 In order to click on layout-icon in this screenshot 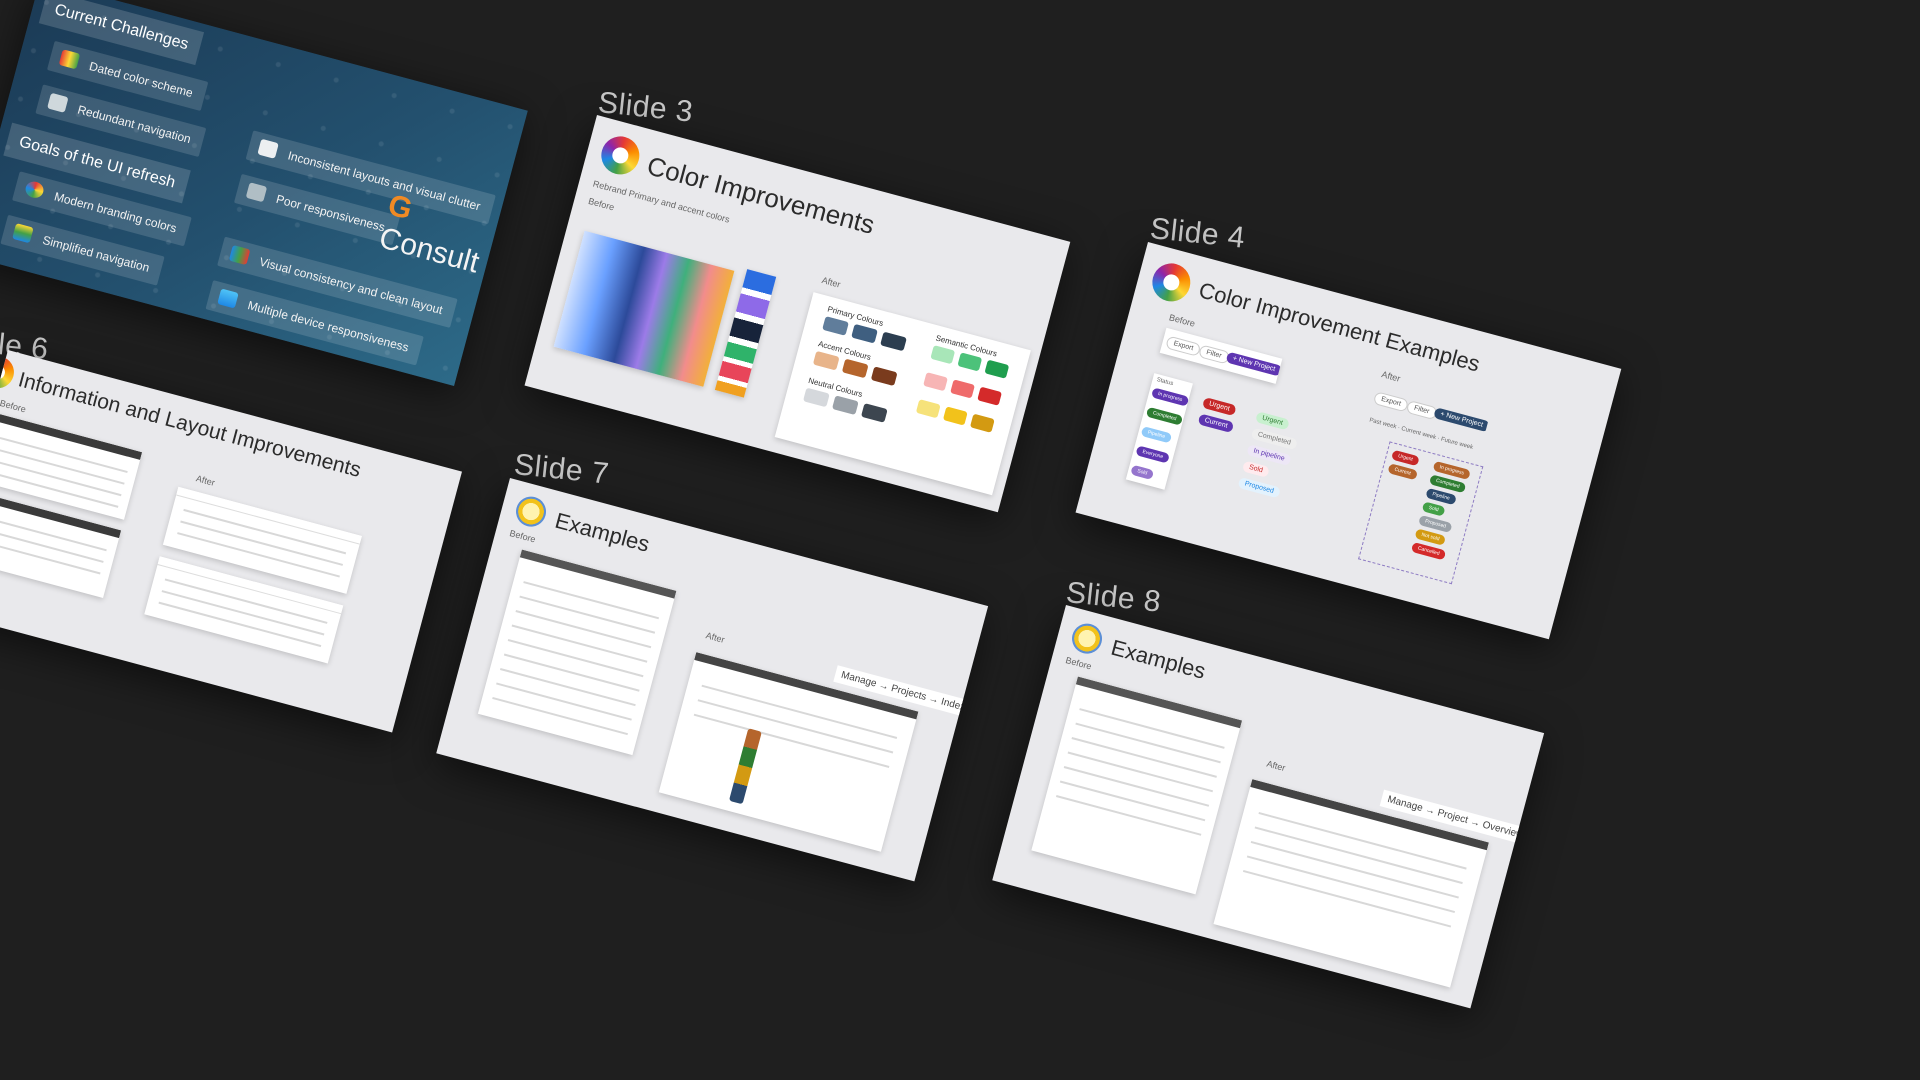, I will do `click(268, 148)`.